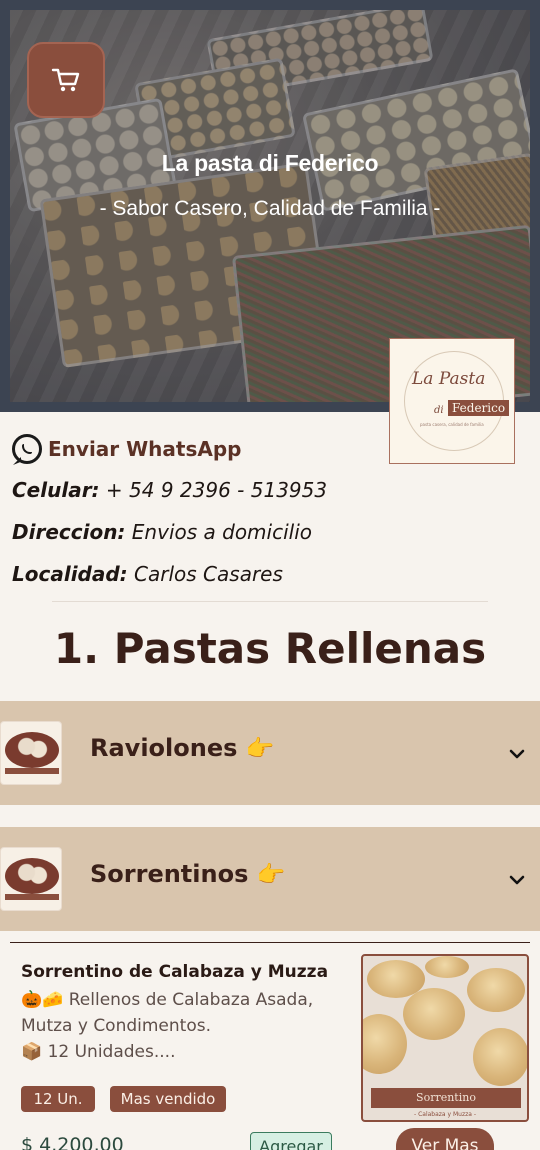  Describe the element at coordinates (216, 490) in the screenshot. I see `phone-value: + 54 9 2396 - 513953` at that location.